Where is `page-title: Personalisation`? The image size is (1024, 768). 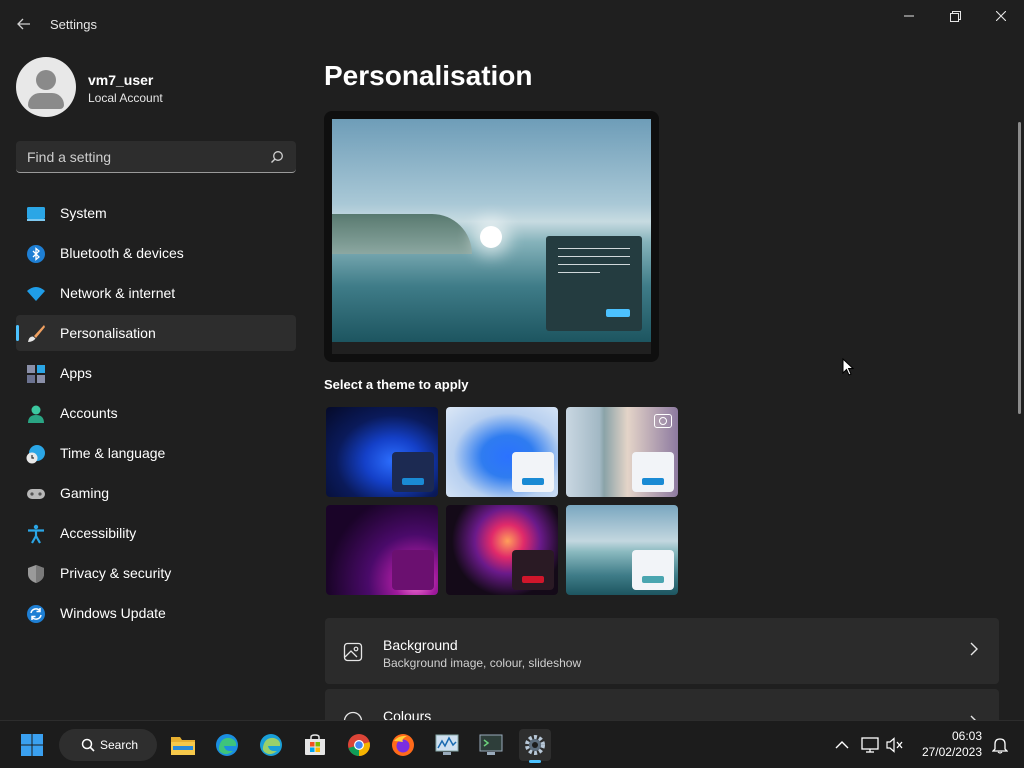
page-title: Personalisation is located at coordinates (428, 75).